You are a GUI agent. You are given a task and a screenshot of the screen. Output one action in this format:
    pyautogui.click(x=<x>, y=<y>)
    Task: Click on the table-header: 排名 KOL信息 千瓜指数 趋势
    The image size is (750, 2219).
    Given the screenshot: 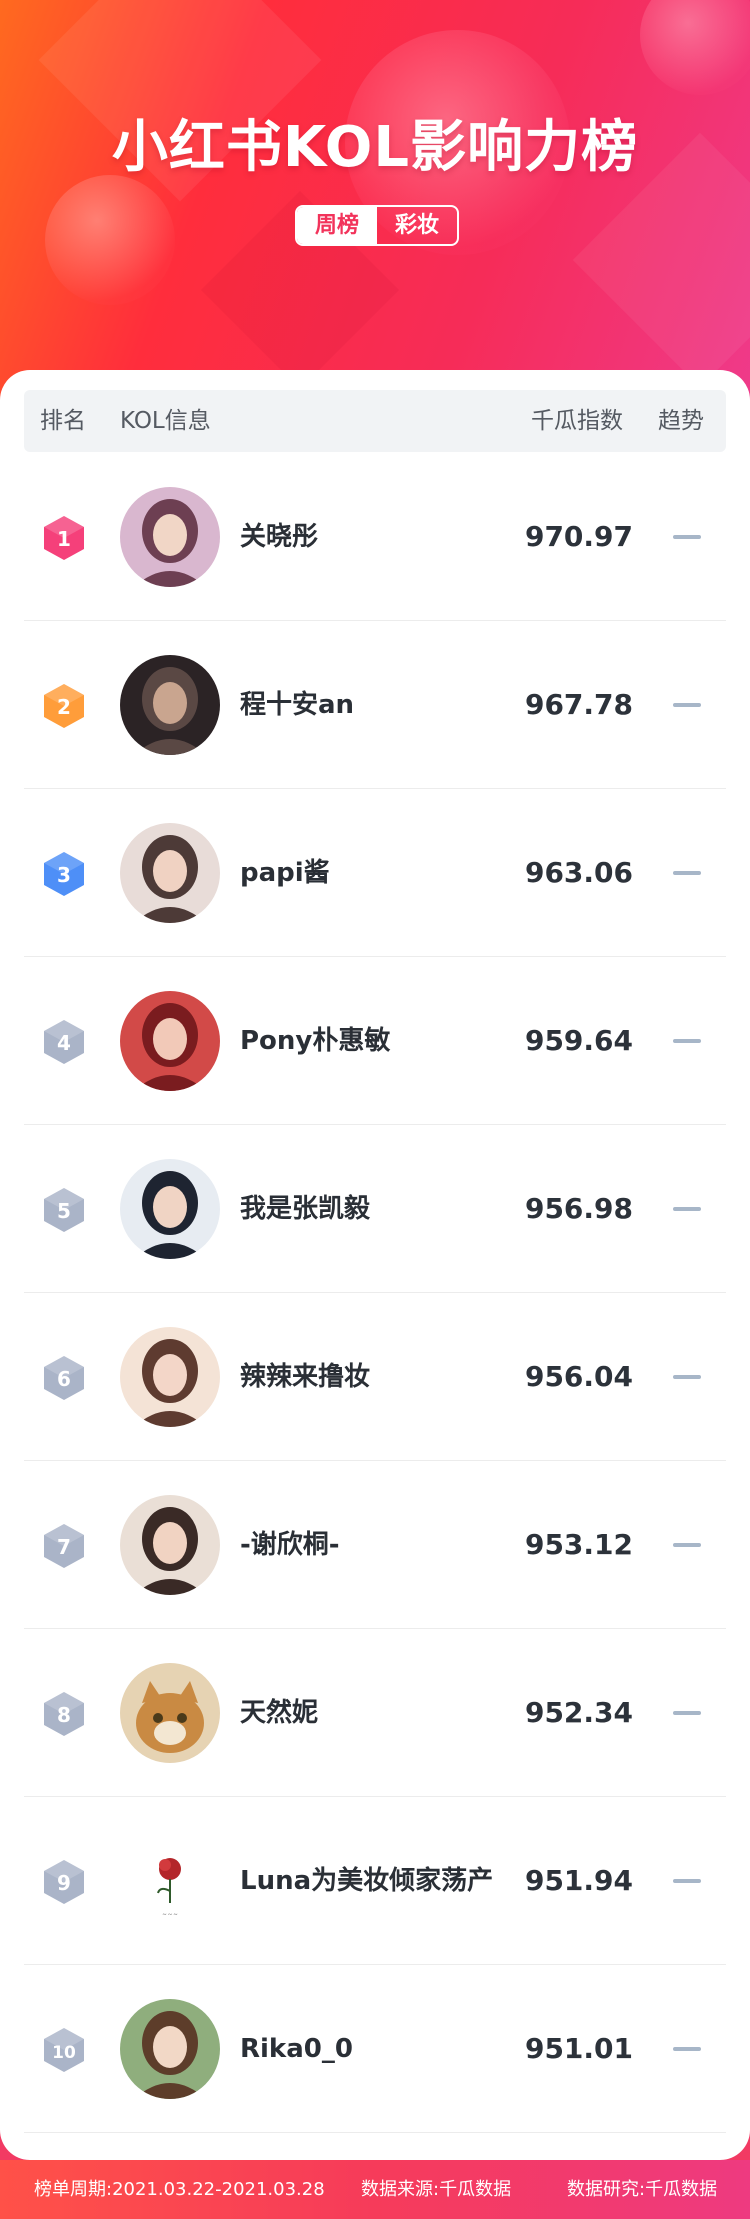 What is the action you would take?
    pyautogui.click(x=375, y=421)
    